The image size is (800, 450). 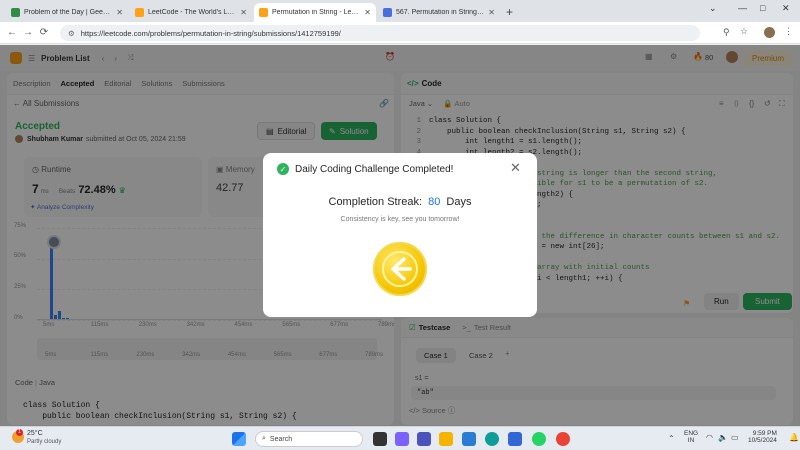 I want to click on browser-tab: LeetCode - The World's Leading ✕, so click(x=191, y=12).